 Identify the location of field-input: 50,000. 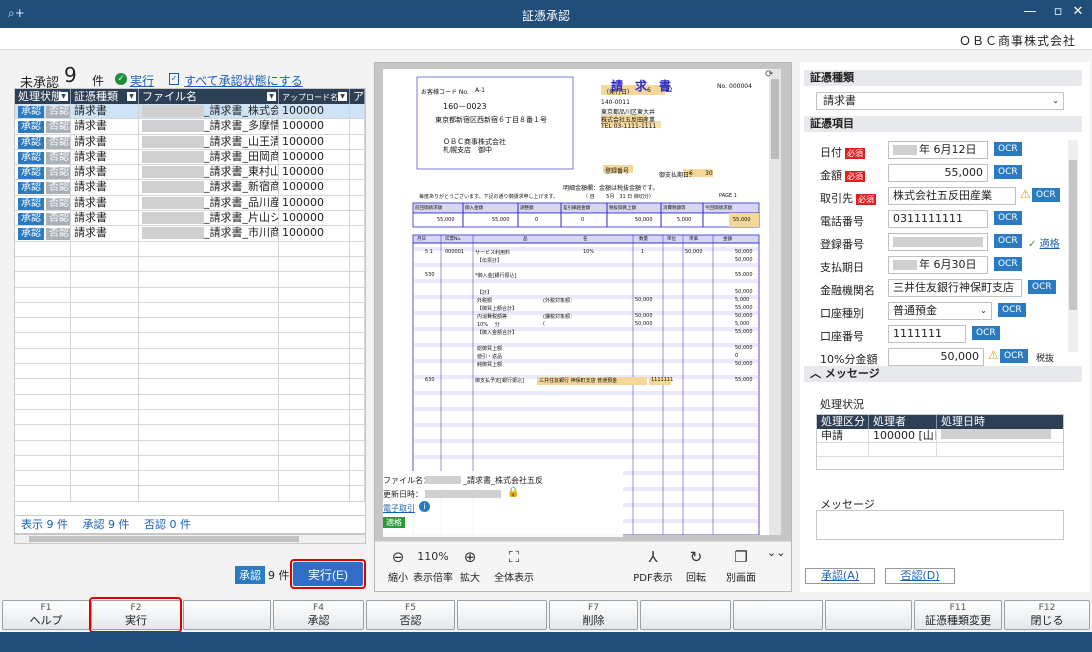
(936, 357).